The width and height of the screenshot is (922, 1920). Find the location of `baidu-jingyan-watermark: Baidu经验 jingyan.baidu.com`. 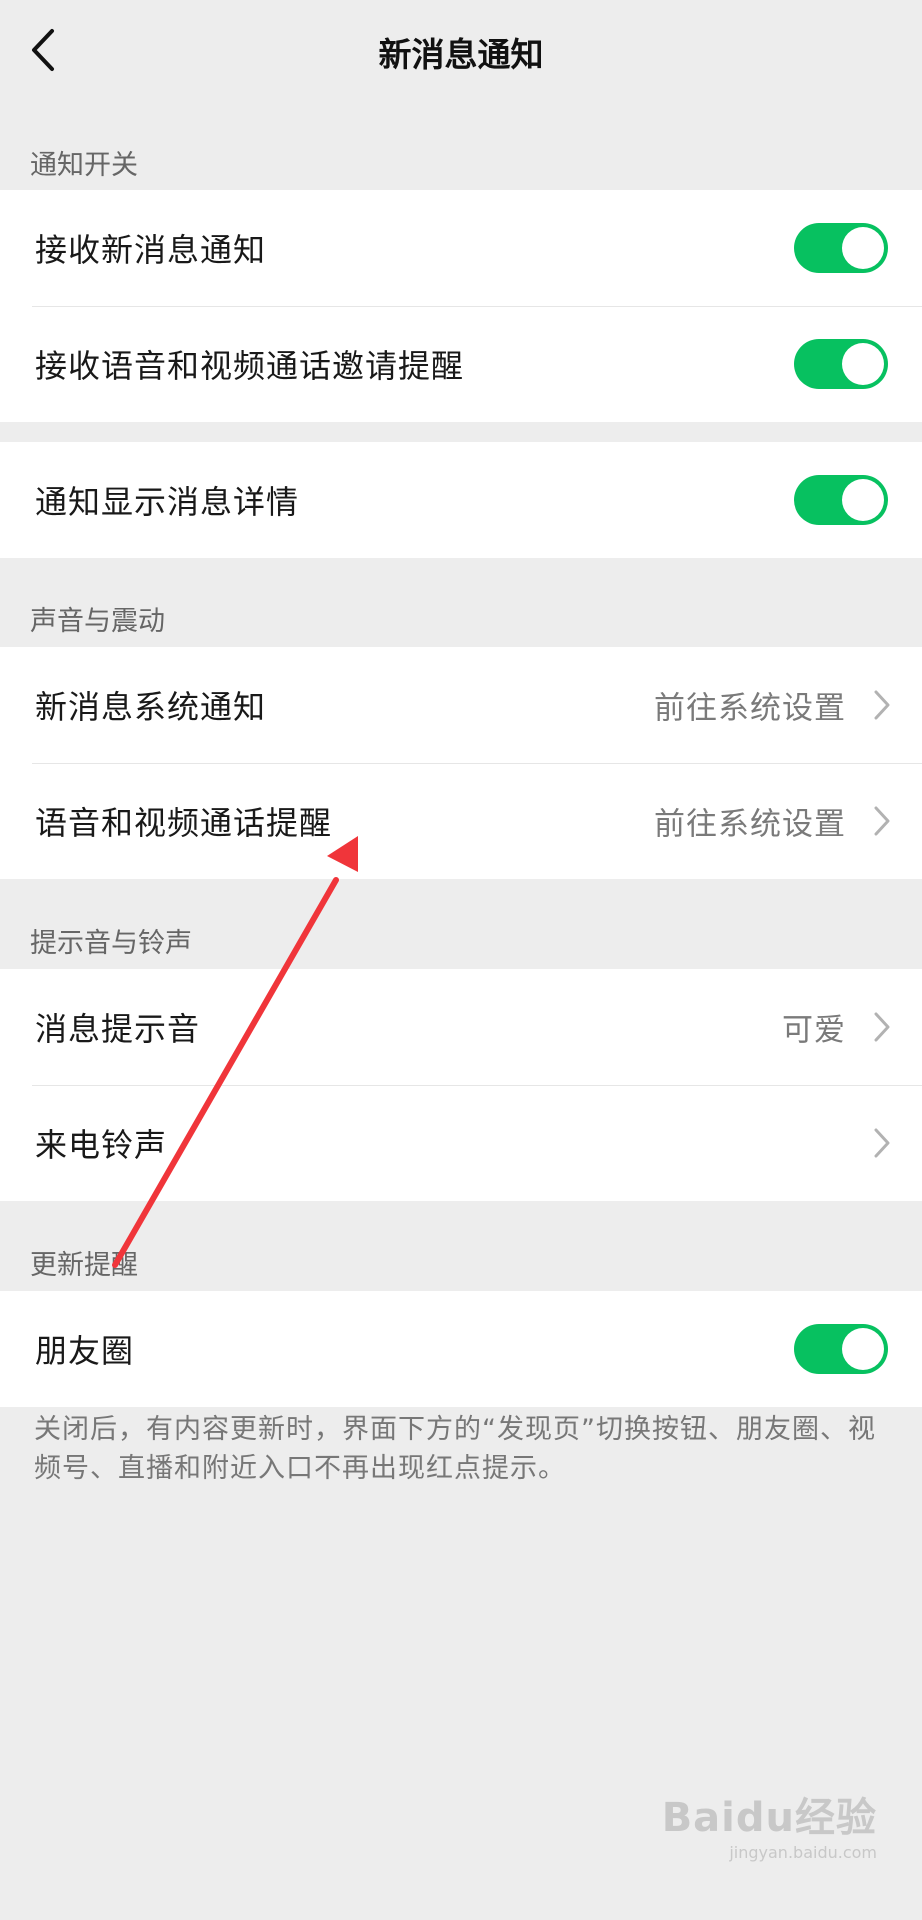

baidu-jingyan-watermark: Baidu经验 jingyan.baidu.com is located at coordinates (769, 1823).